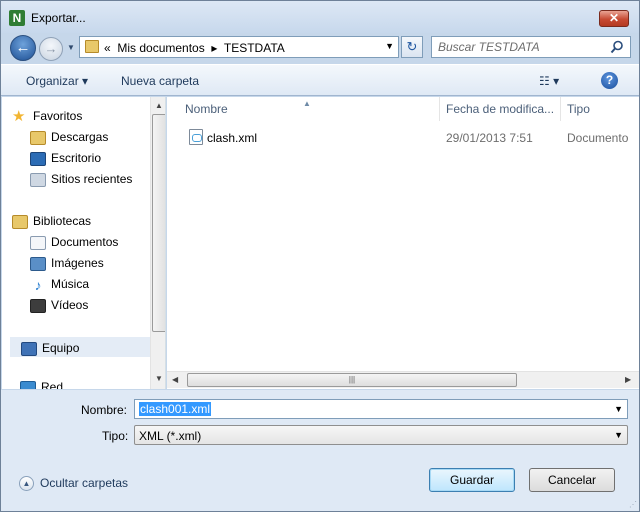 The height and width of the screenshot is (512, 640). What do you see at coordinates (26, 484) in the screenshot?
I see `collapse-icon: ▲` at bounding box center [26, 484].